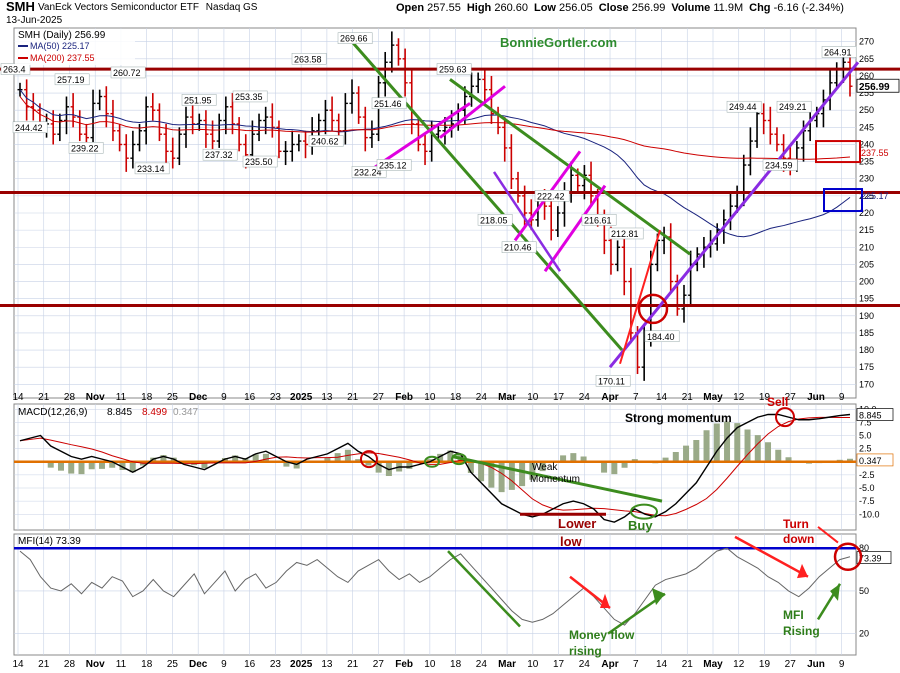 The width and height of the screenshot is (900, 673). Describe the element at coordinates (866, 282) in the screenshot. I see `price-tick-label: 200` at that location.